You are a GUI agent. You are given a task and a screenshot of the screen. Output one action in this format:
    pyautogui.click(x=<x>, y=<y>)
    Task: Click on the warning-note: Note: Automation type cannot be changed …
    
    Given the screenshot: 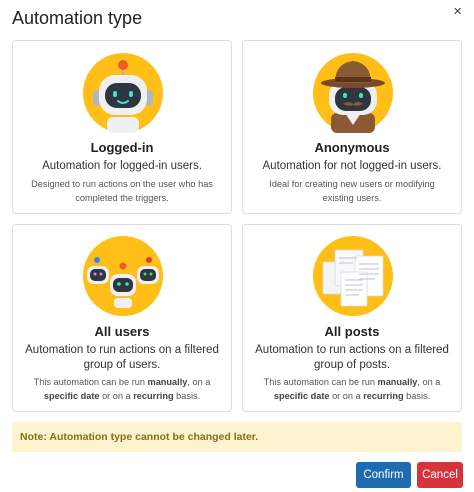 What is the action you would take?
    pyautogui.click(x=237, y=437)
    